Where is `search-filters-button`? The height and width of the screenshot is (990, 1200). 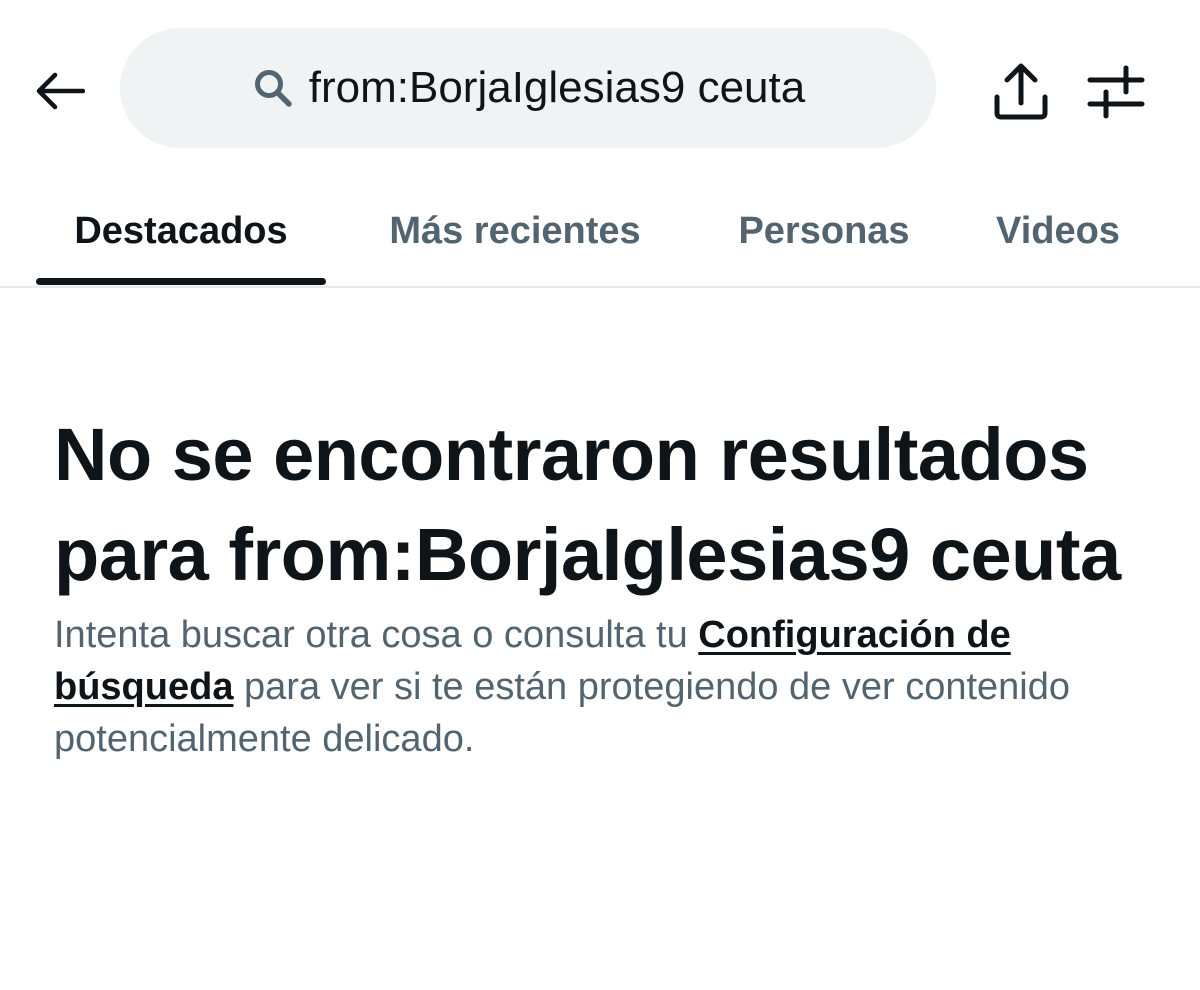
search-filters-button is located at coordinates (1116, 91).